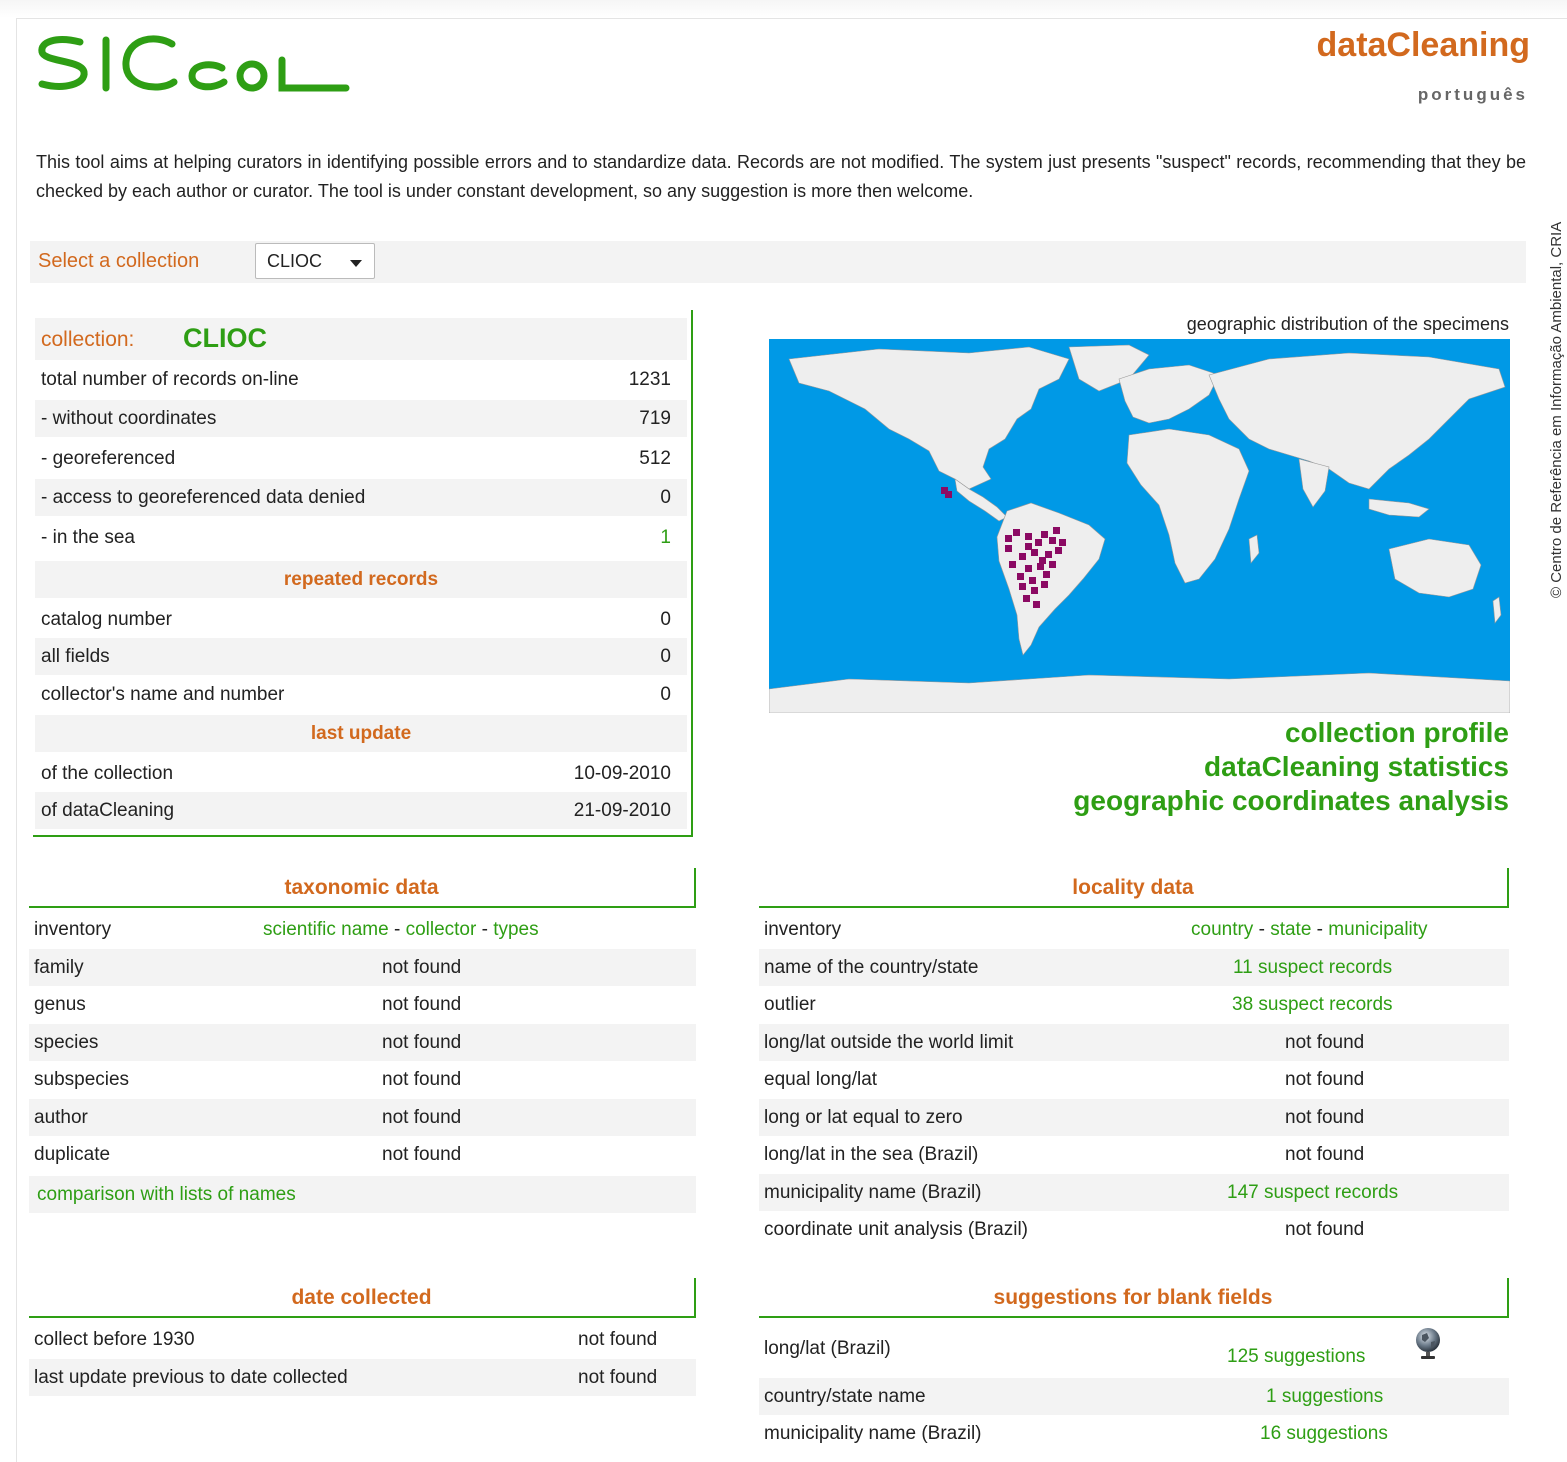 The height and width of the screenshot is (1462, 1567). Describe the element at coordinates (1222, 929) in the screenshot. I see `country-link: country` at that location.